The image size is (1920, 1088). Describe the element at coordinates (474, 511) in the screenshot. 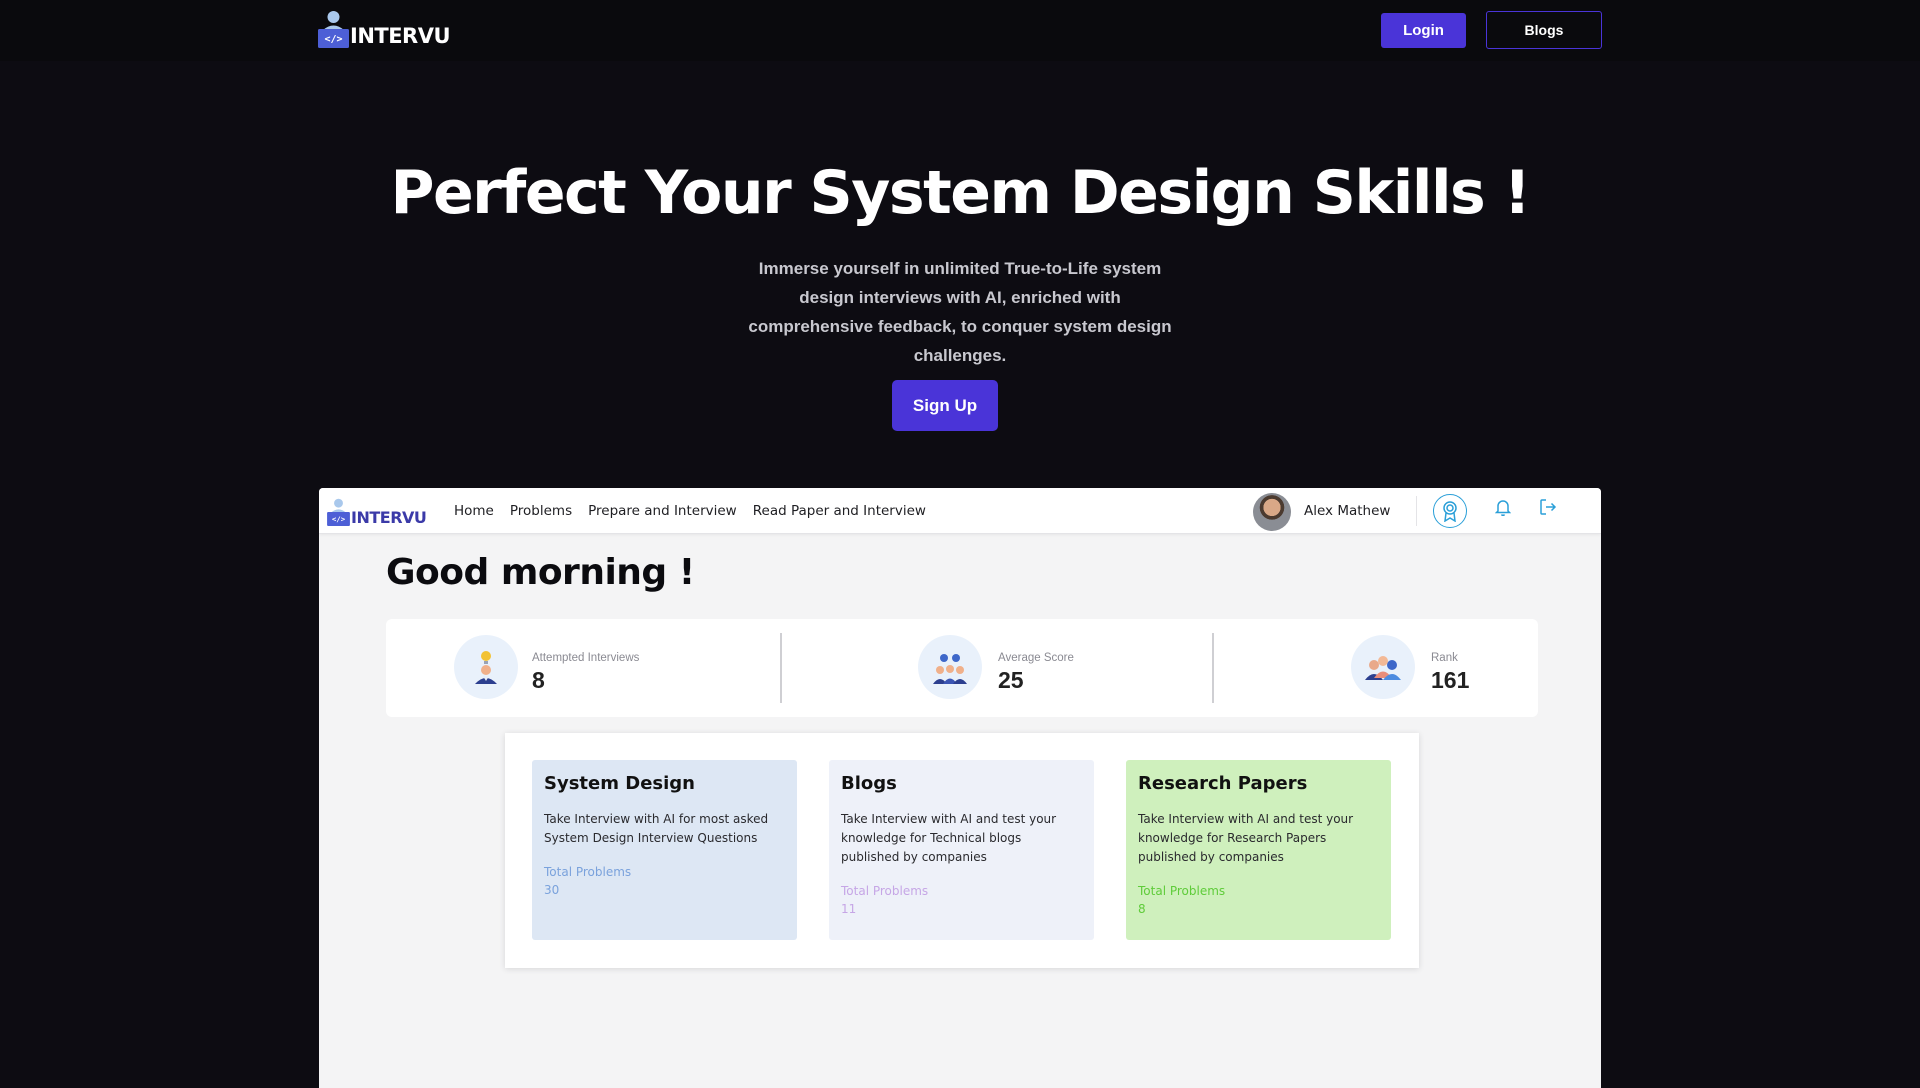

I see `nav-home: Home` at that location.